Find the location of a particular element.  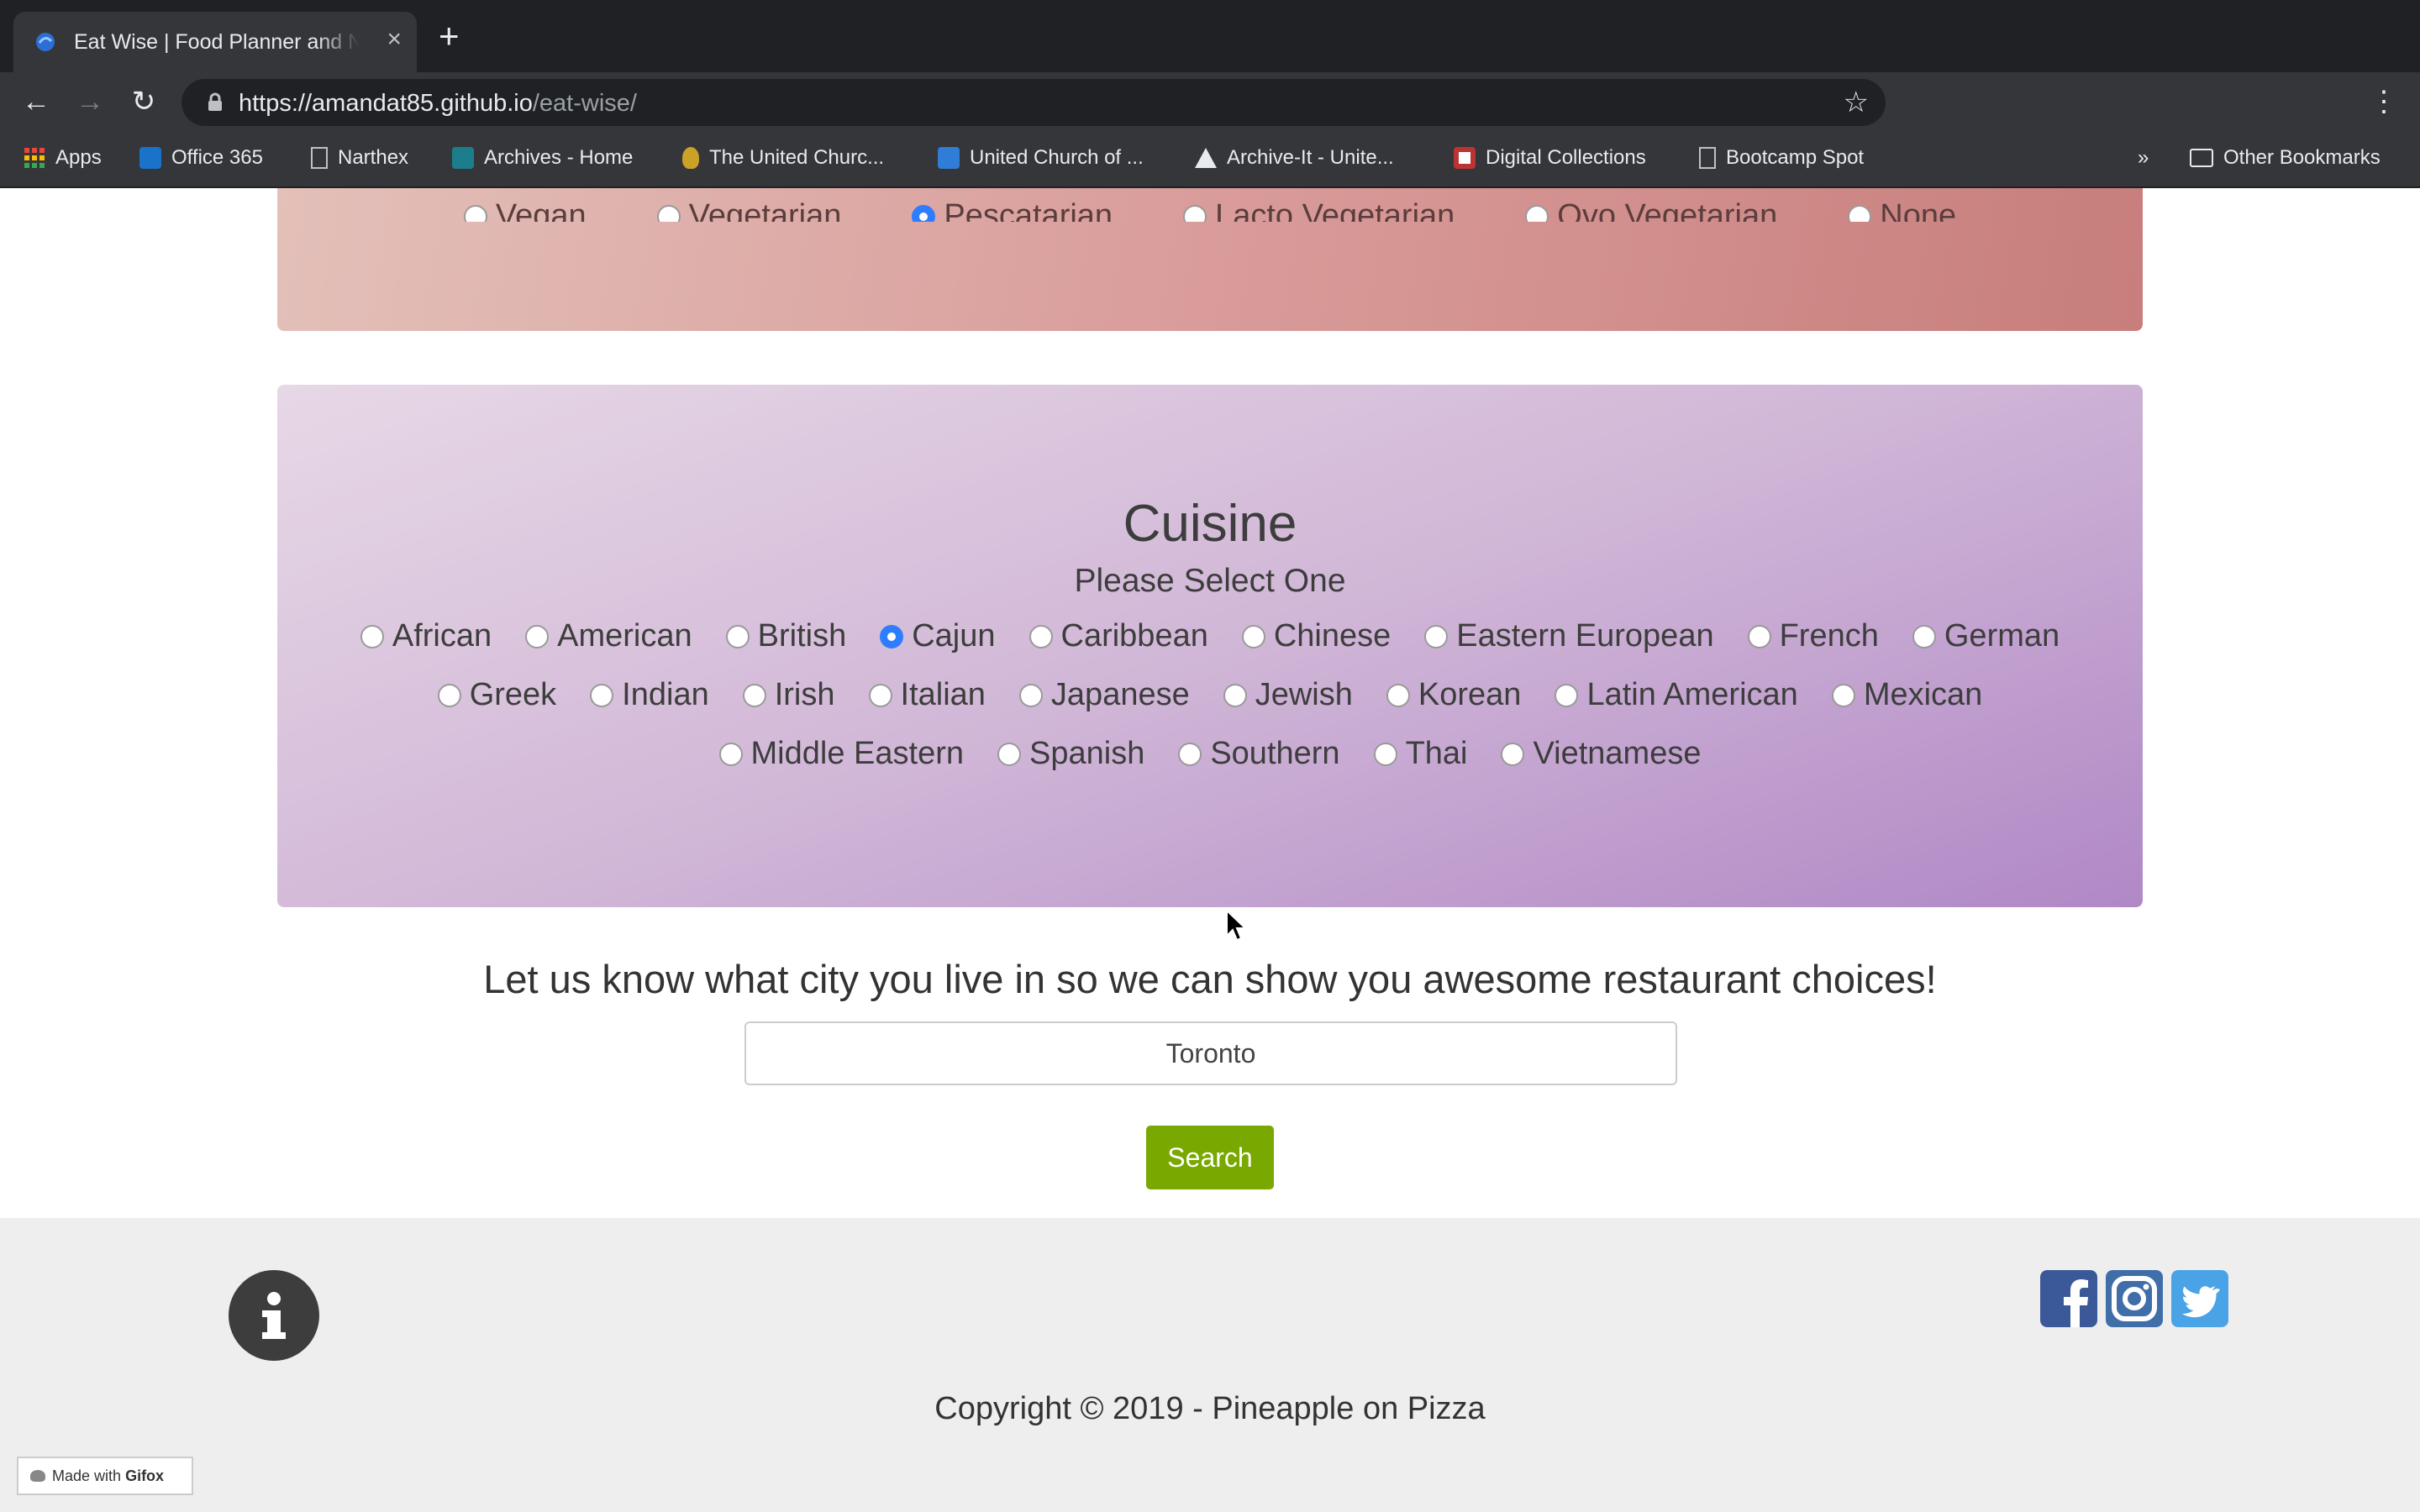

bookmark-apps: Apps is located at coordinates (63, 158).